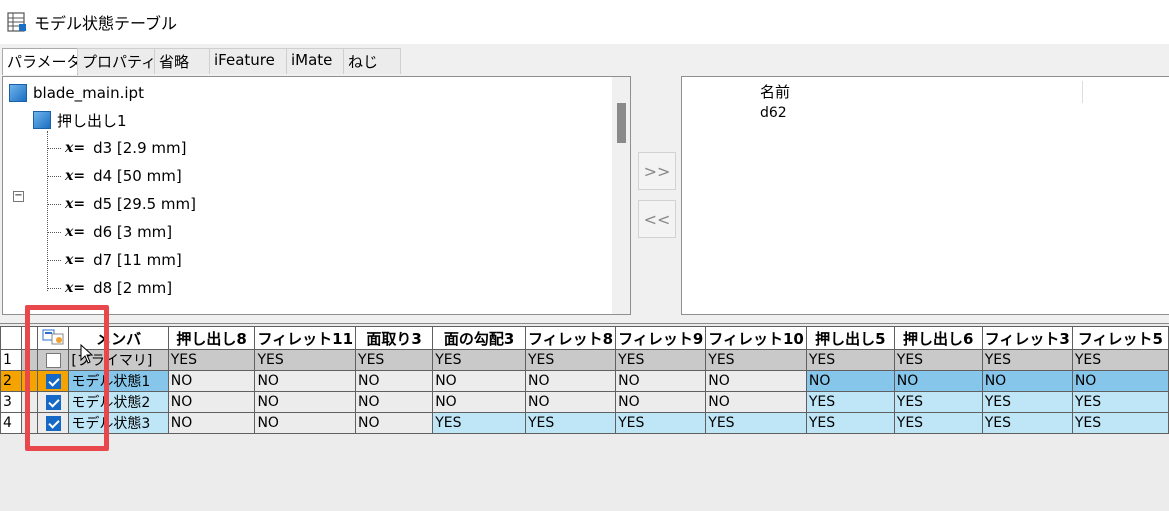 Image resolution: width=1169 pixels, height=511 pixels. I want to click on member-name-cell: モデル状態3, so click(118, 423).